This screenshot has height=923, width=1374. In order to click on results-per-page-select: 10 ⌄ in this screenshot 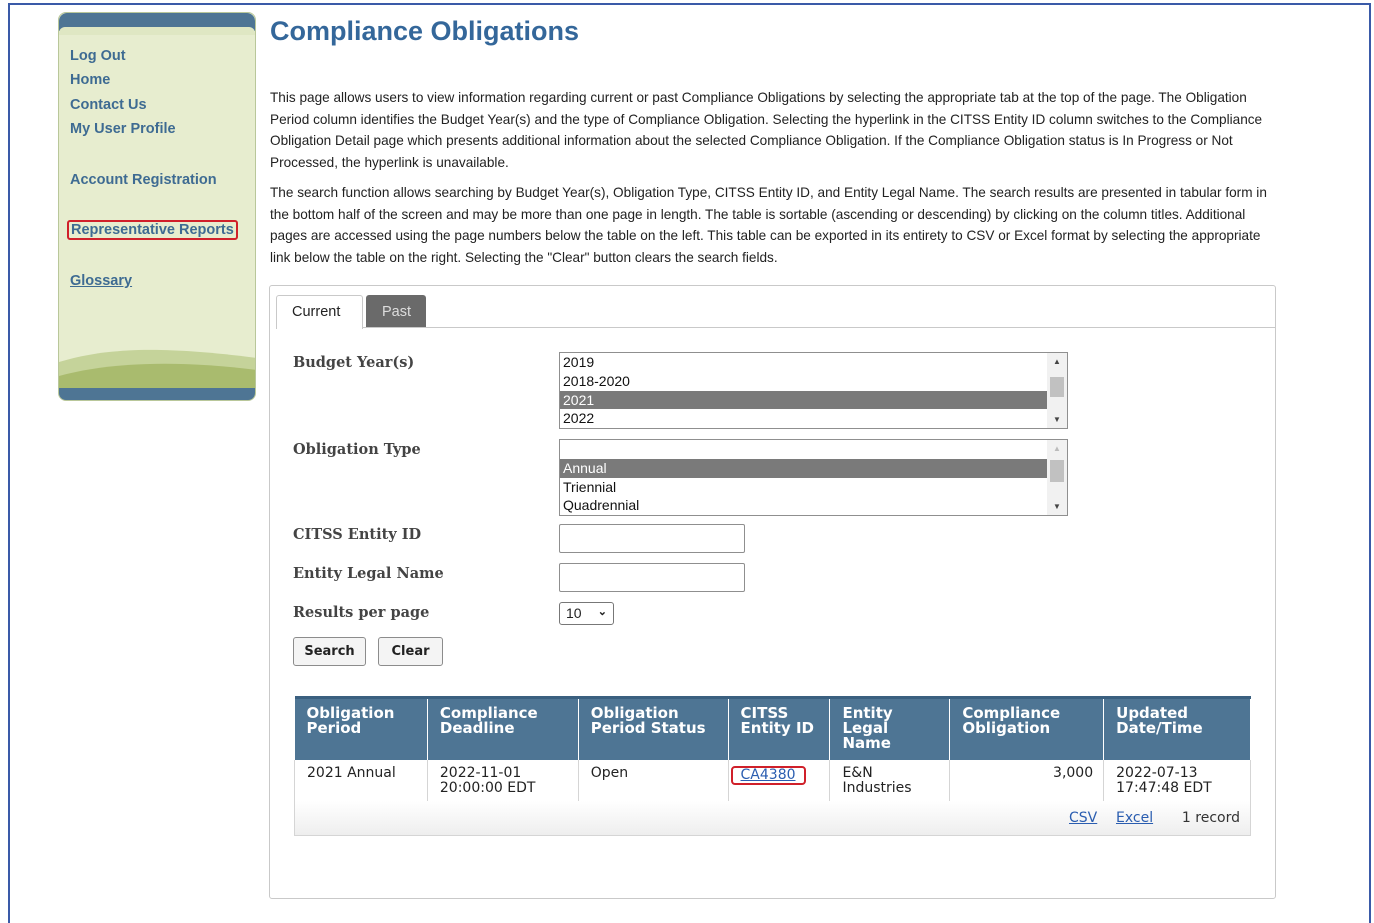, I will do `click(586, 613)`.